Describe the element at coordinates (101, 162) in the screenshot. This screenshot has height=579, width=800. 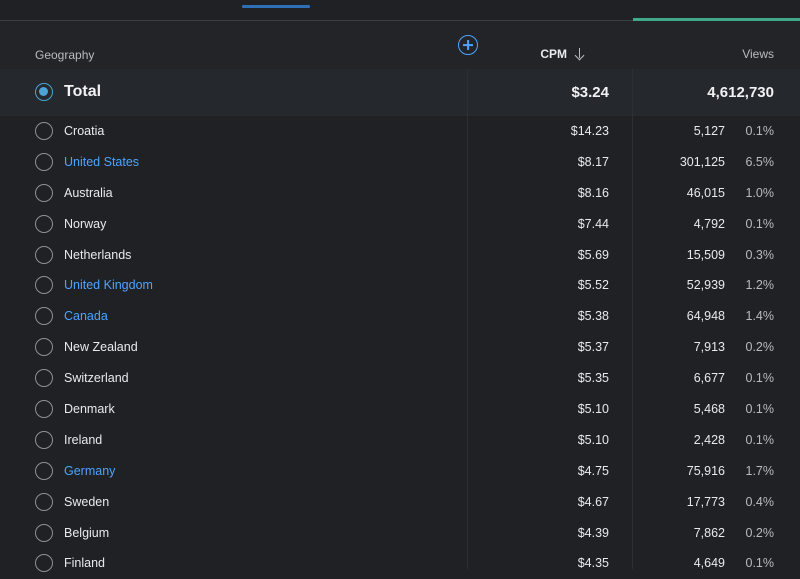
I see `country-name: United States` at that location.